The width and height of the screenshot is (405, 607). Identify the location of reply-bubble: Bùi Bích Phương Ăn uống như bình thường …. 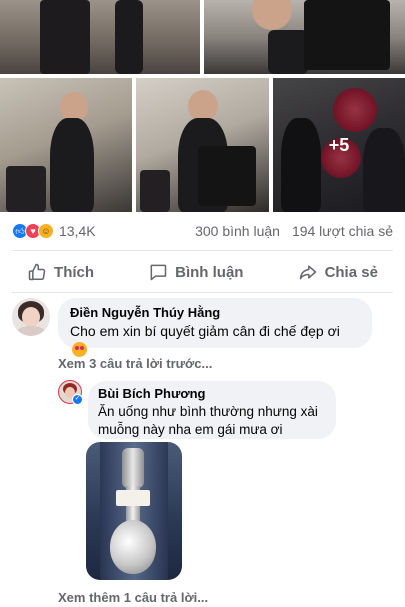
(212, 410).